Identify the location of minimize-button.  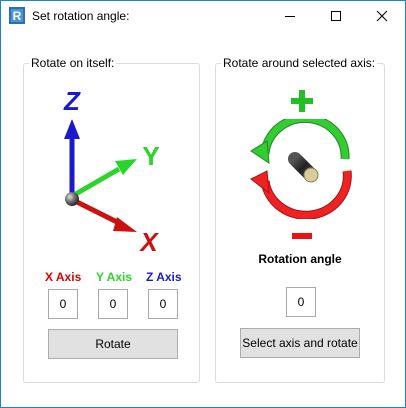
(290, 16).